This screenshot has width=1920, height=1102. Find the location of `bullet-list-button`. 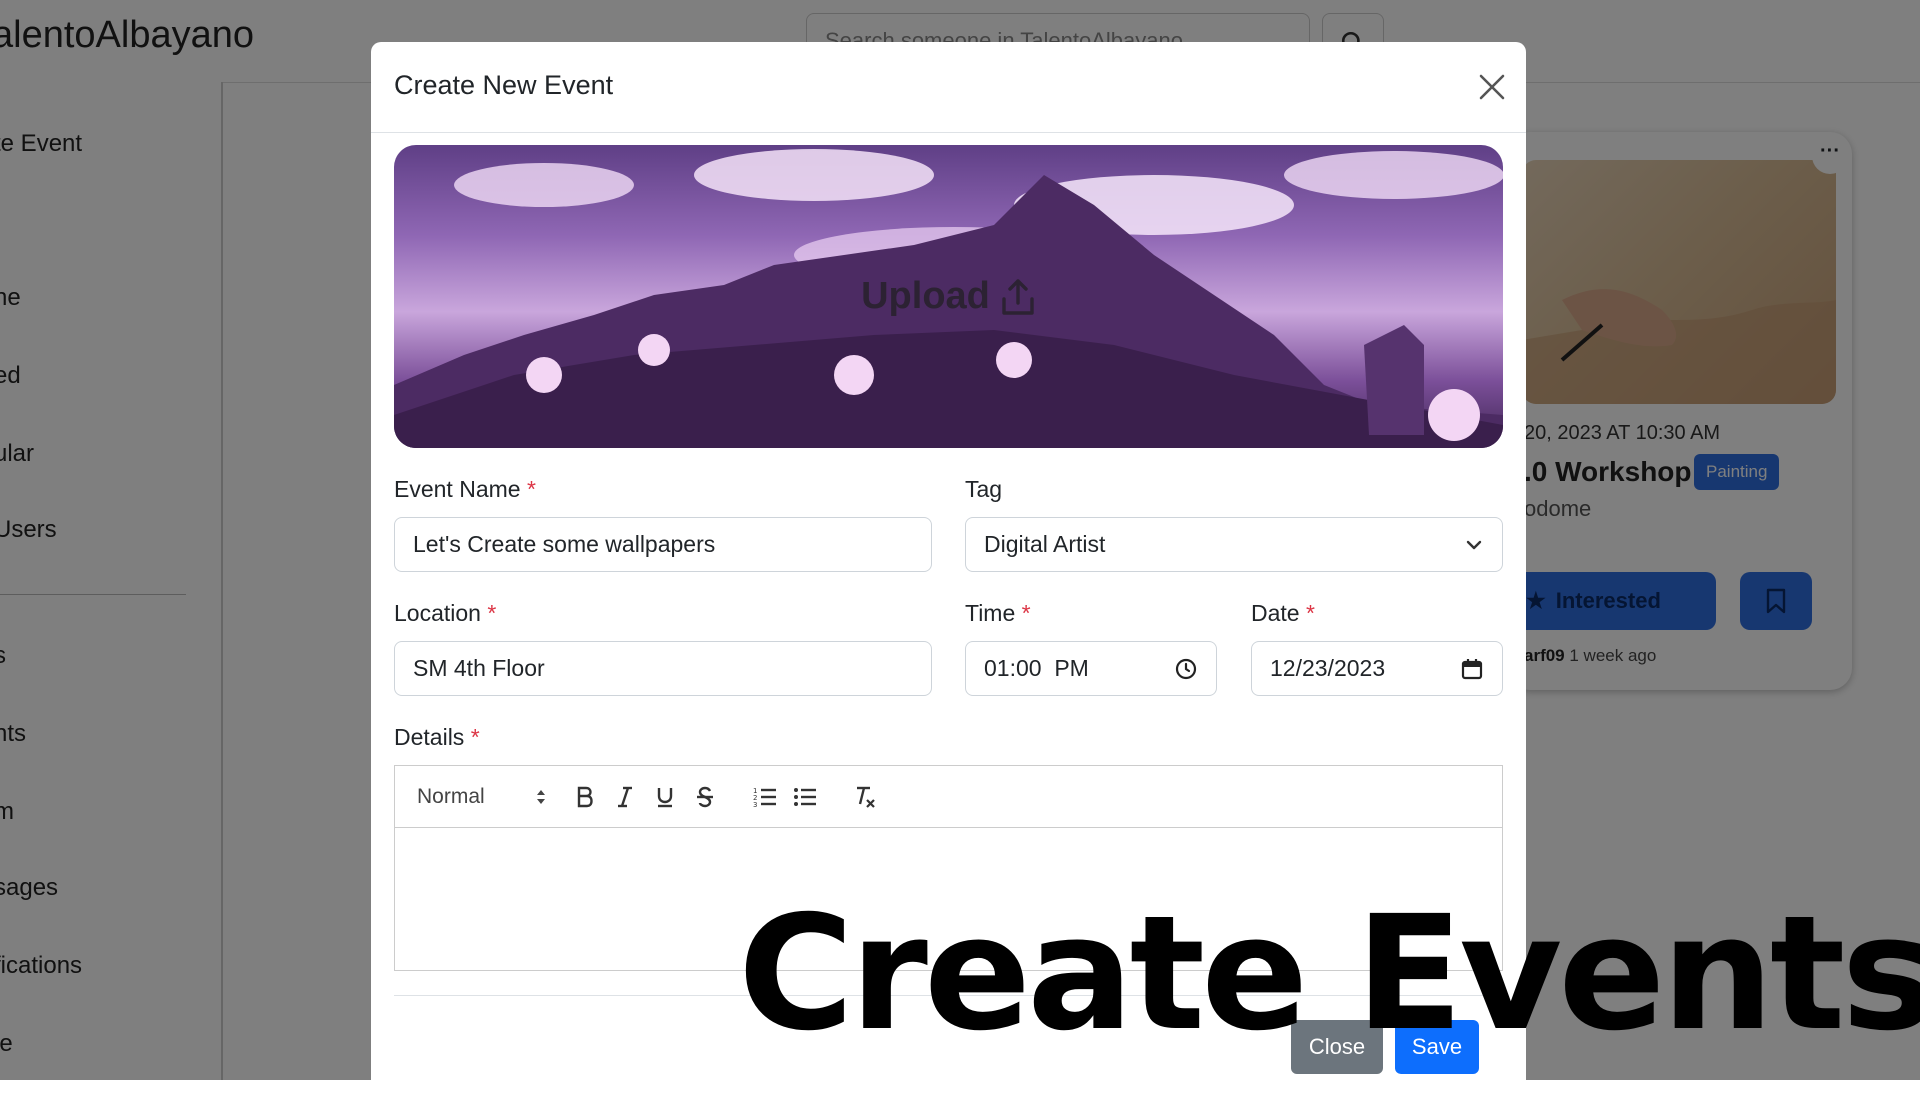

bullet-list-button is located at coordinates (805, 796).